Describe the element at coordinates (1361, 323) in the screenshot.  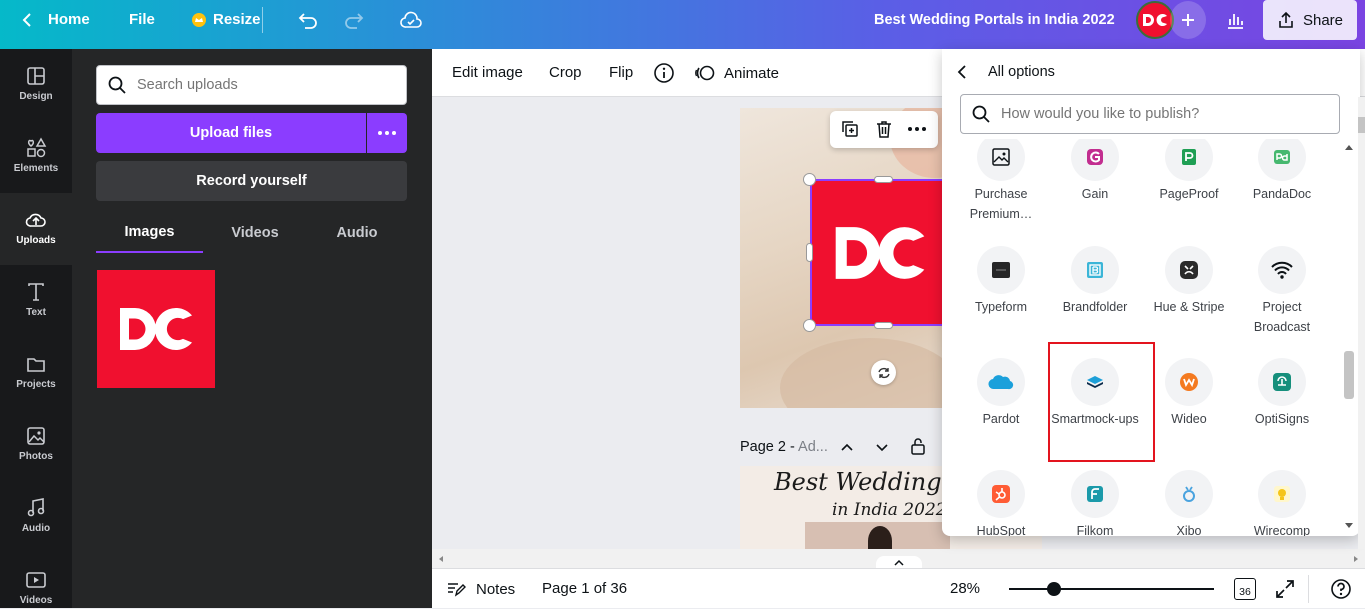
I see `canvas-vertical-scrollbar` at that location.